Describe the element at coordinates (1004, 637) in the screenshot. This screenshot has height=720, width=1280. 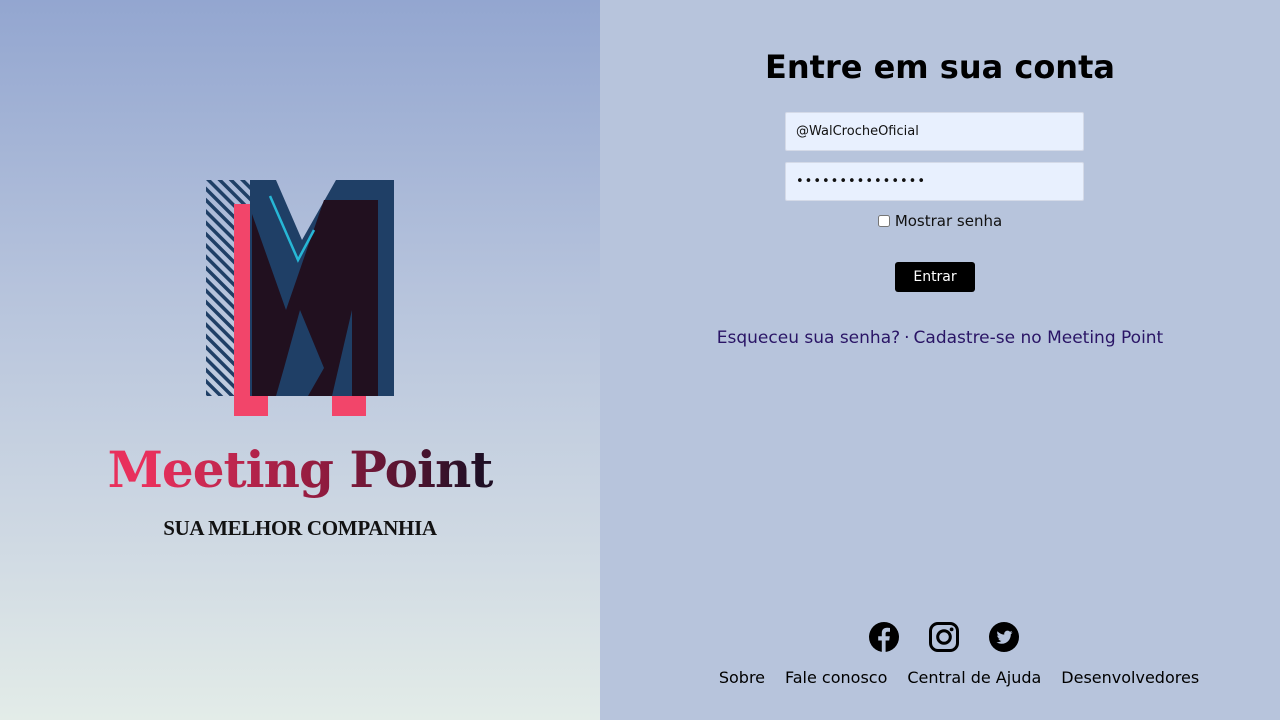
I see `twitter-icon` at that location.